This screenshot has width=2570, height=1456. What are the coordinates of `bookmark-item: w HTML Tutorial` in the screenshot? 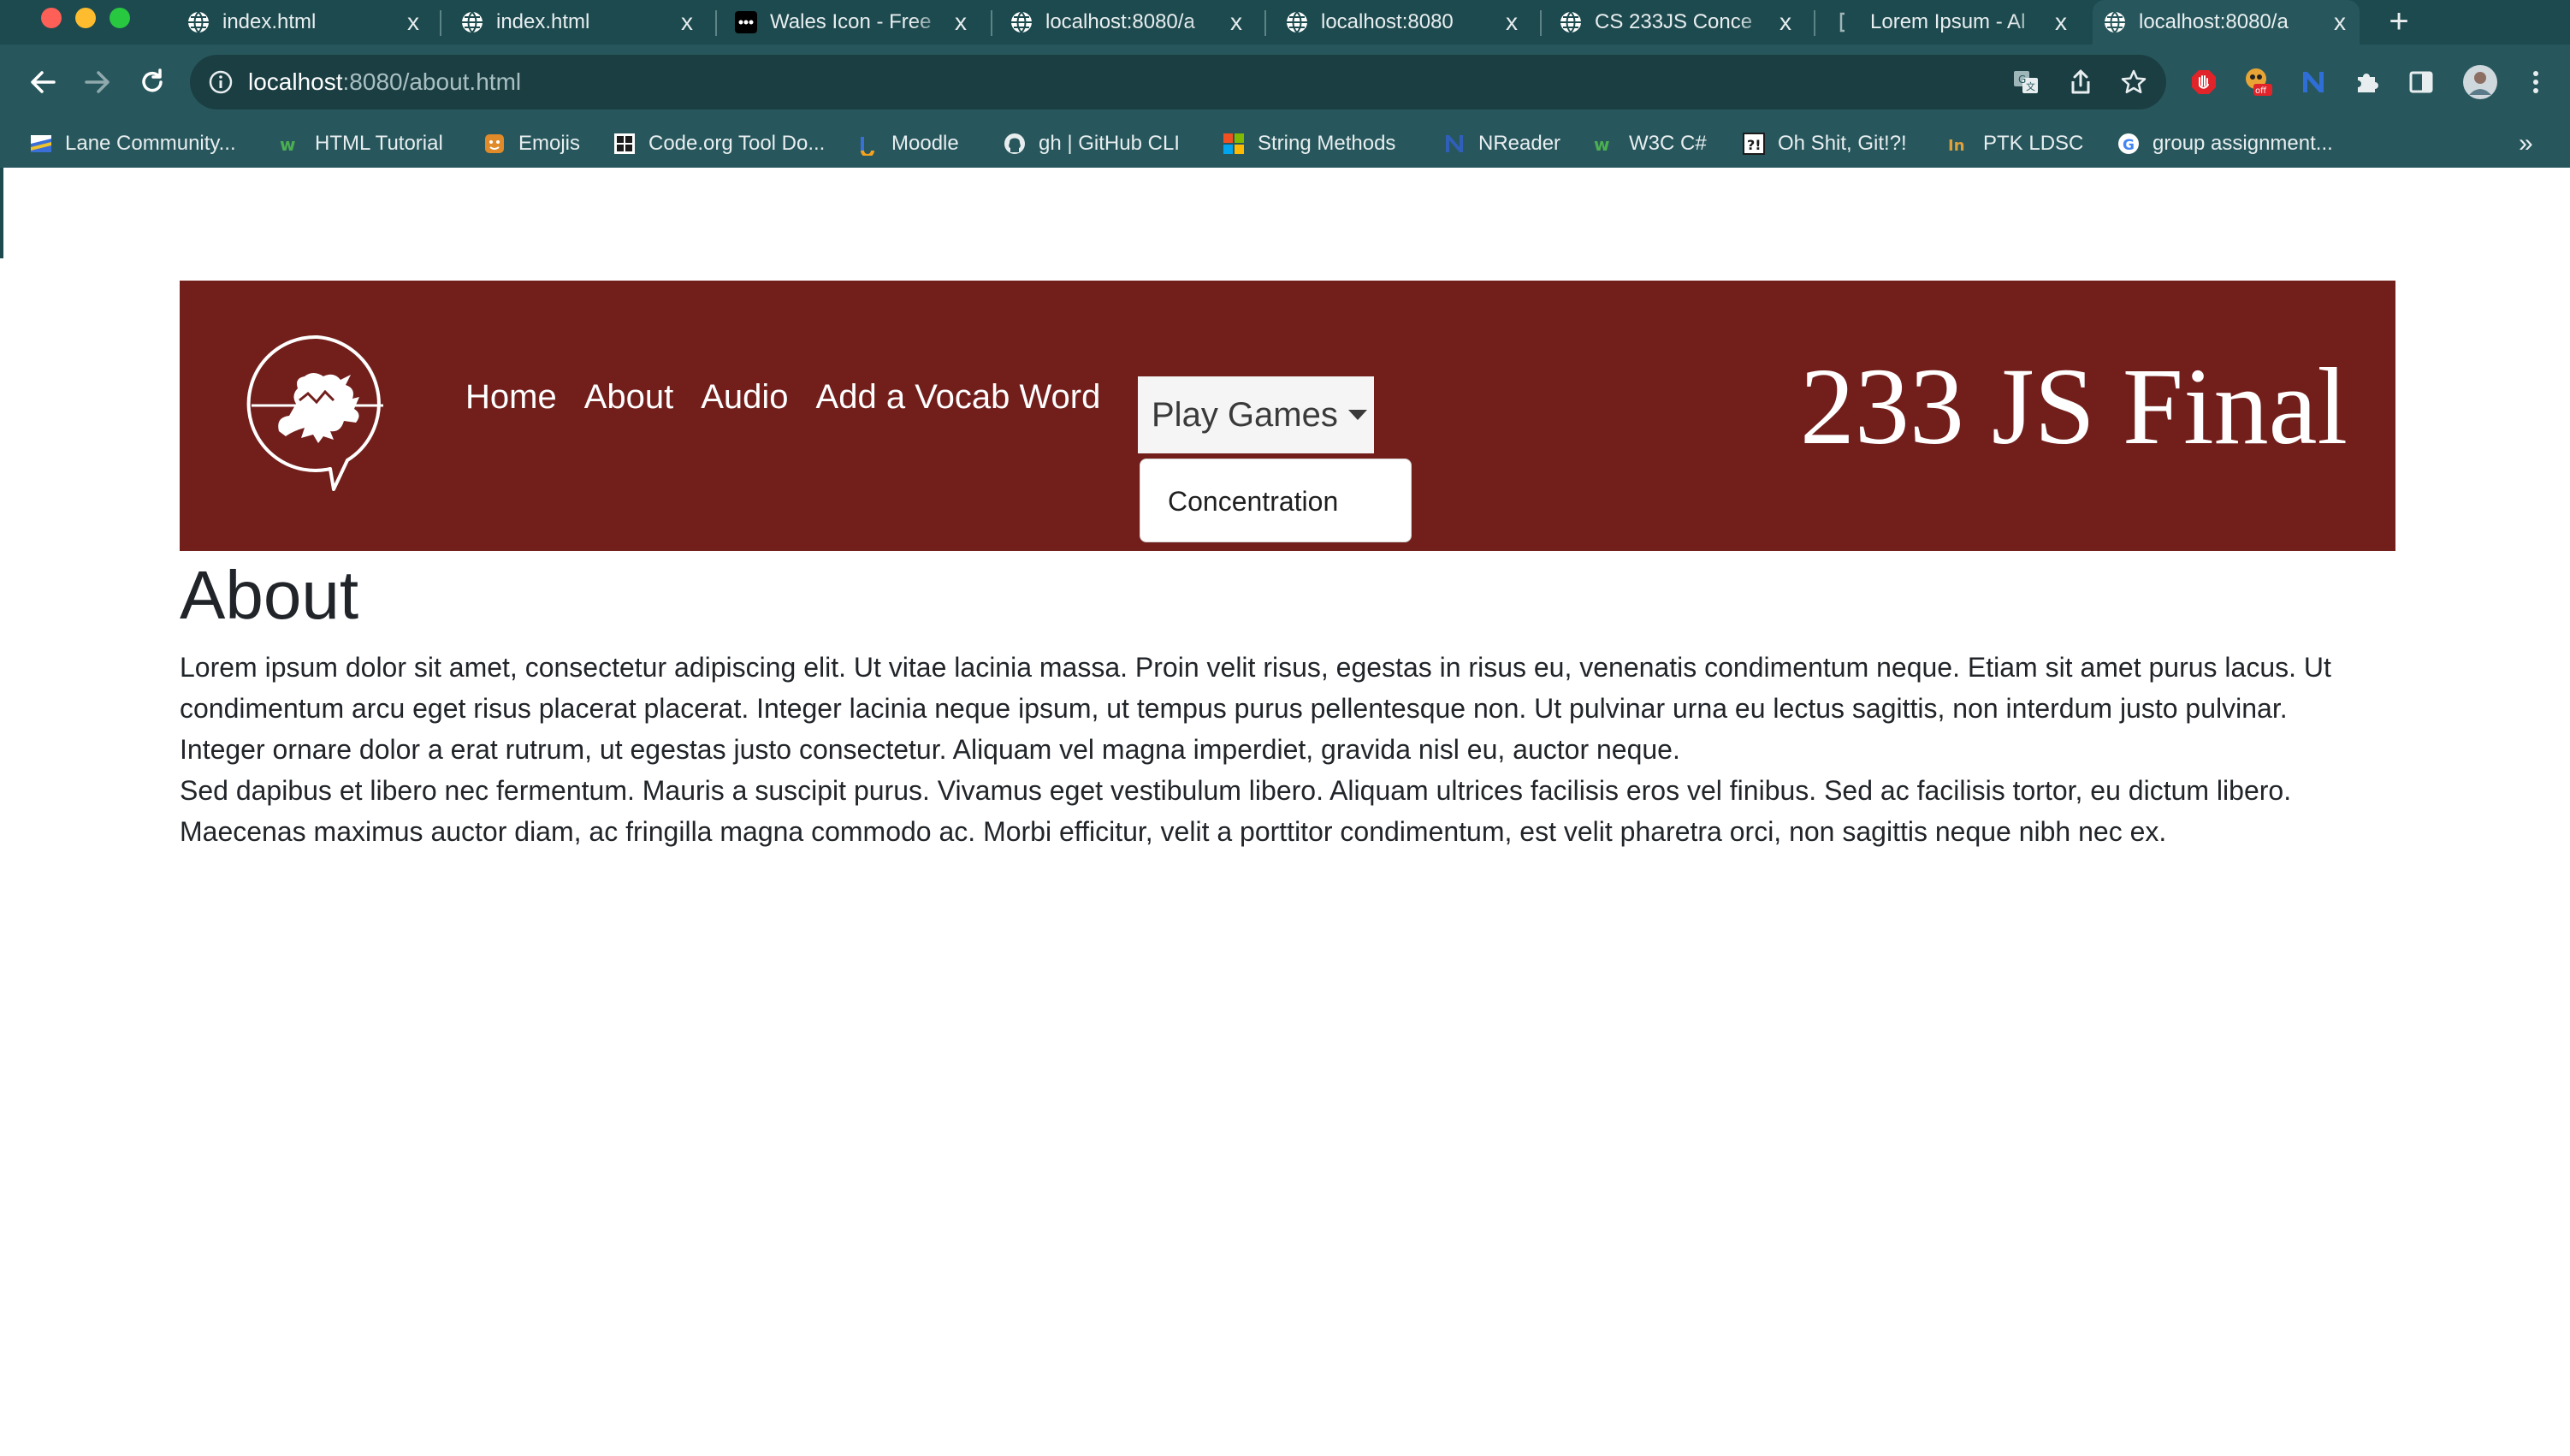 It's located at (361, 144).